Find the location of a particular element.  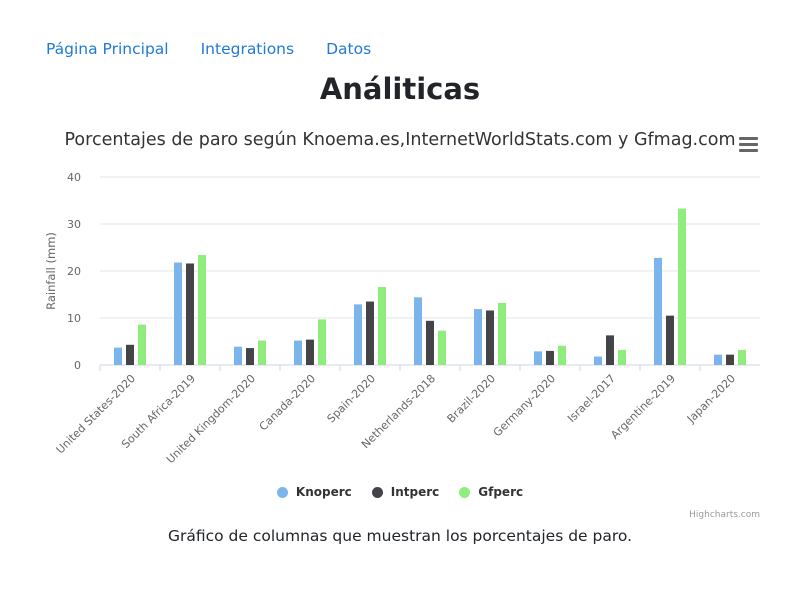

legend-item-knoperc: Knoperc is located at coordinates (314, 492).